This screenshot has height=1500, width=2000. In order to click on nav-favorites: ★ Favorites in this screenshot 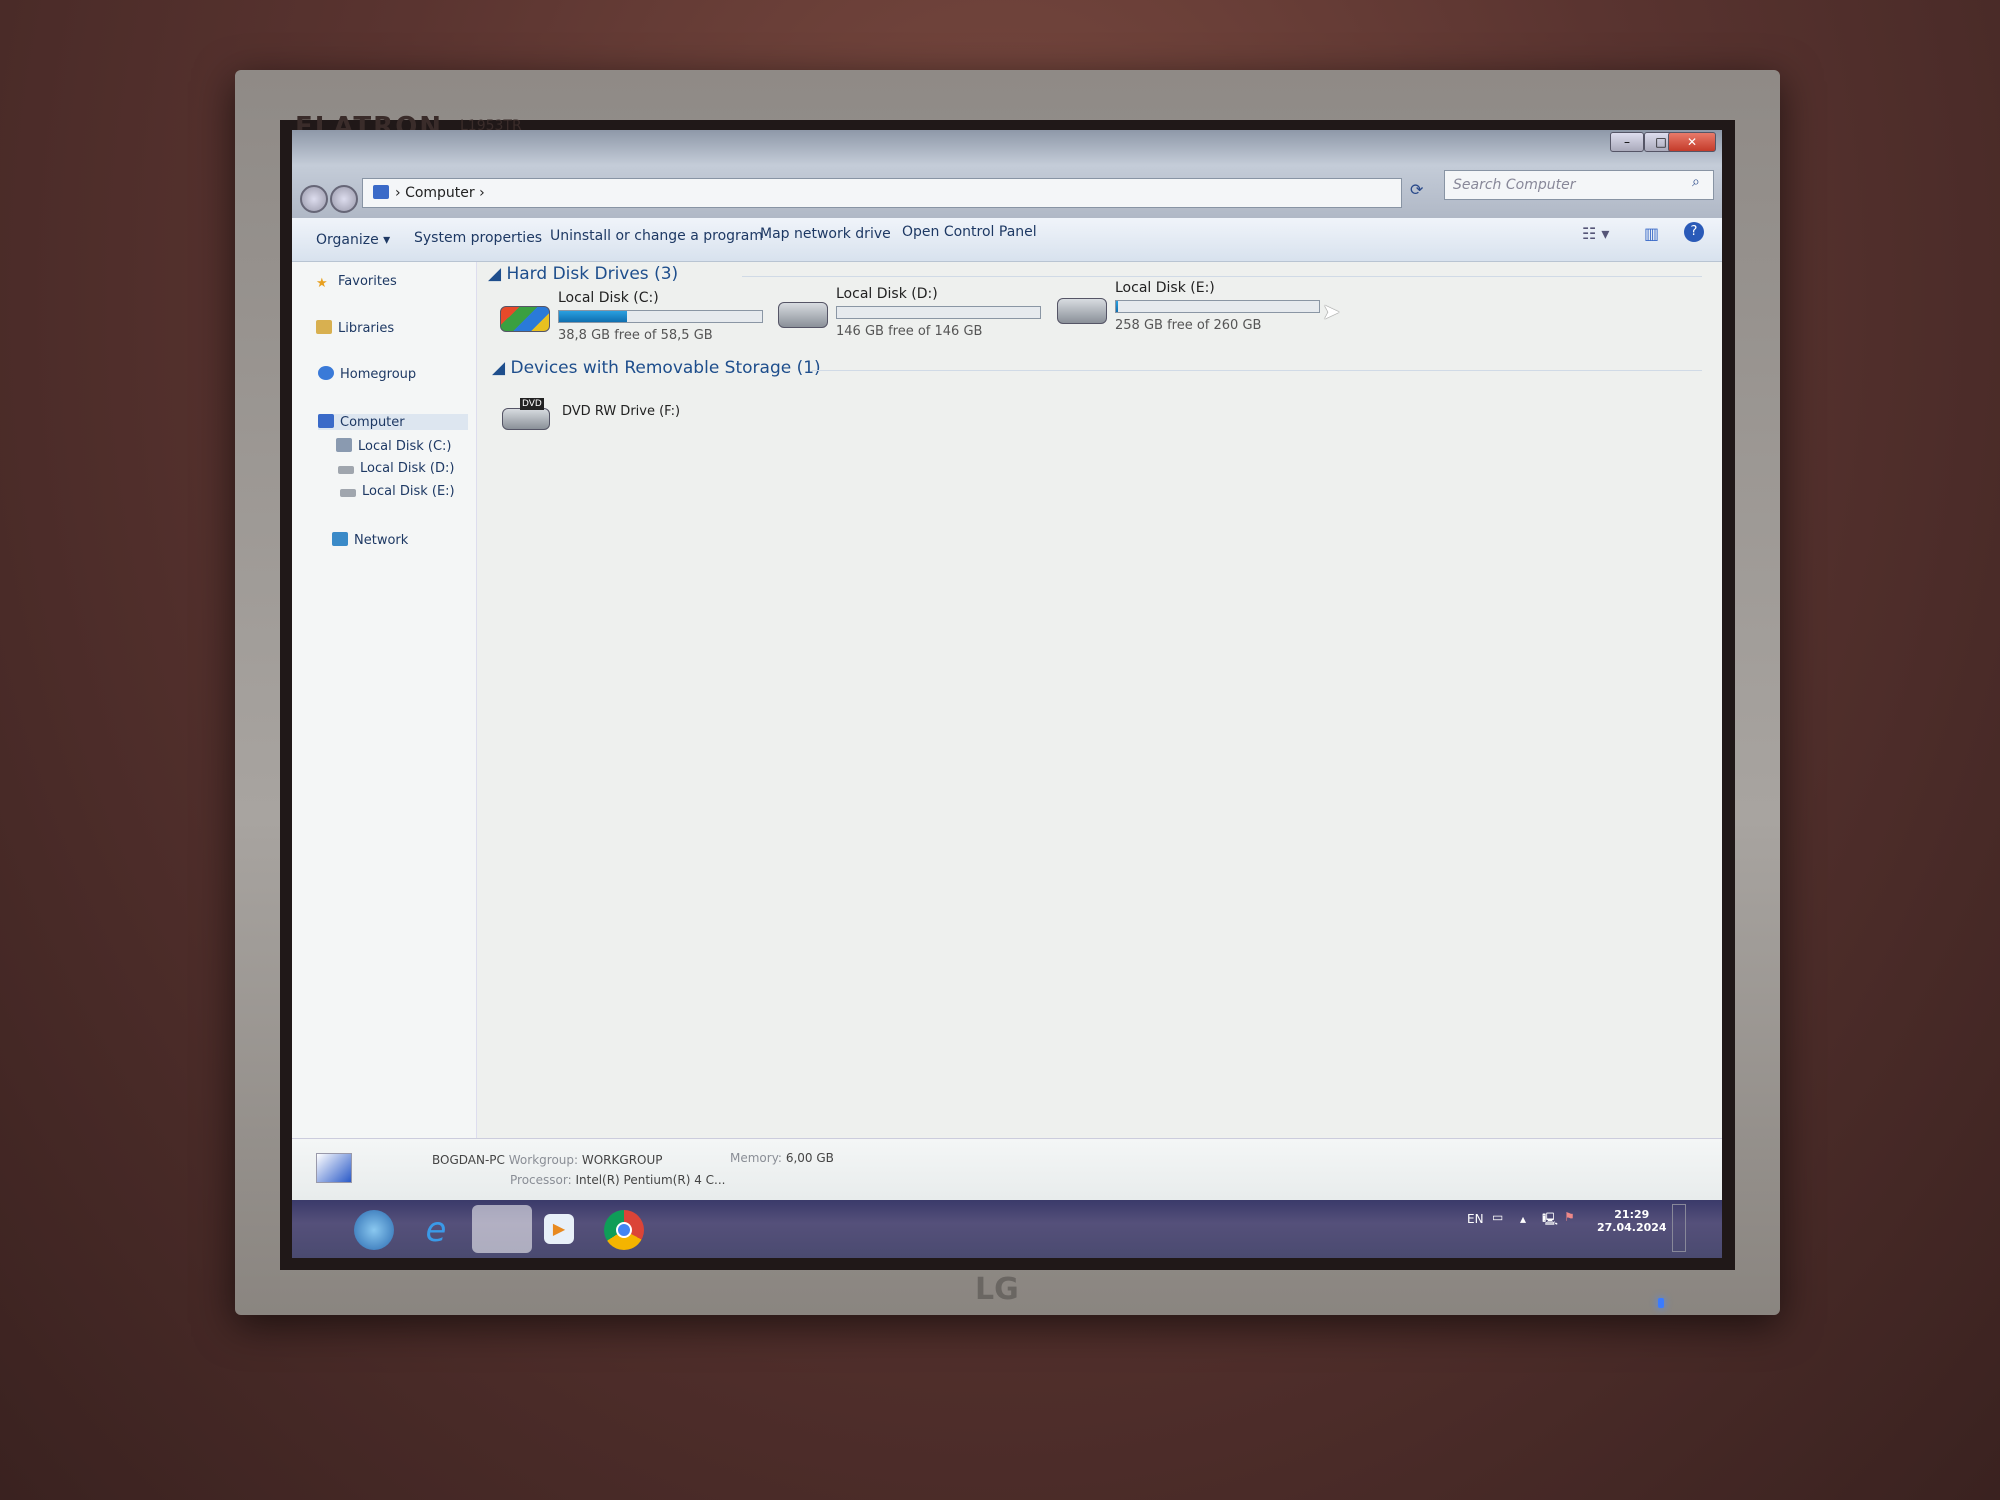, I will do `click(356, 282)`.